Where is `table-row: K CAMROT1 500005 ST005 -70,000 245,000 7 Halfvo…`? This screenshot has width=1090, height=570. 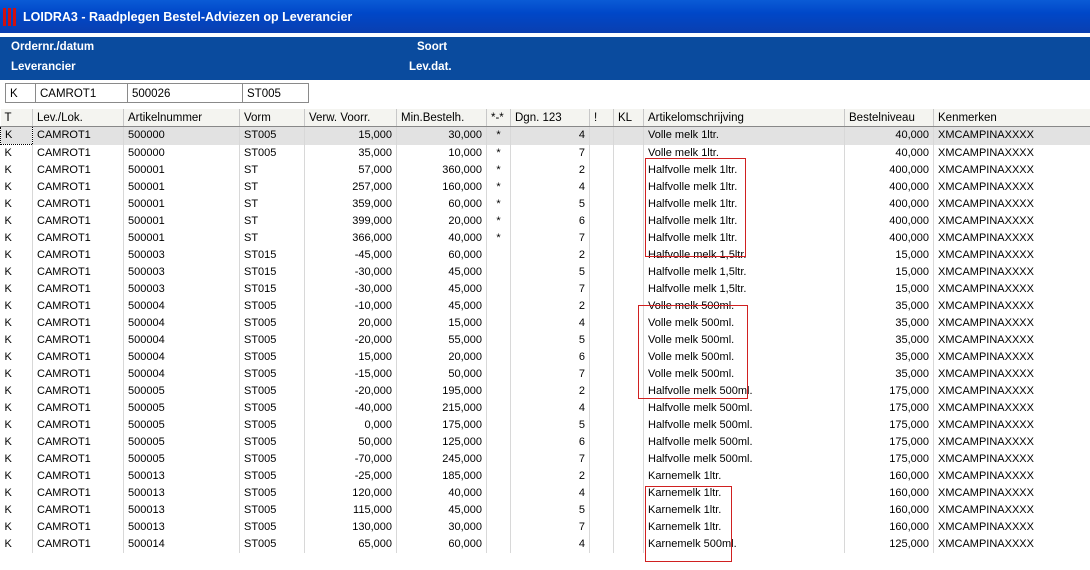 table-row: K CAMROT1 500005 ST005 -70,000 245,000 7 Halfvo… is located at coordinates (545, 459).